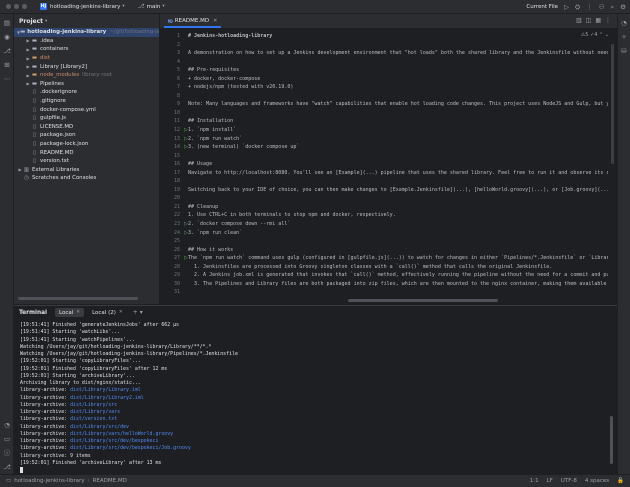 The width and height of the screenshot is (630, 487). Describe the element at coordinates (49, 481) in the screenshot. I see `breadcrumb-project: hotloading-jenkins-library` at that location.